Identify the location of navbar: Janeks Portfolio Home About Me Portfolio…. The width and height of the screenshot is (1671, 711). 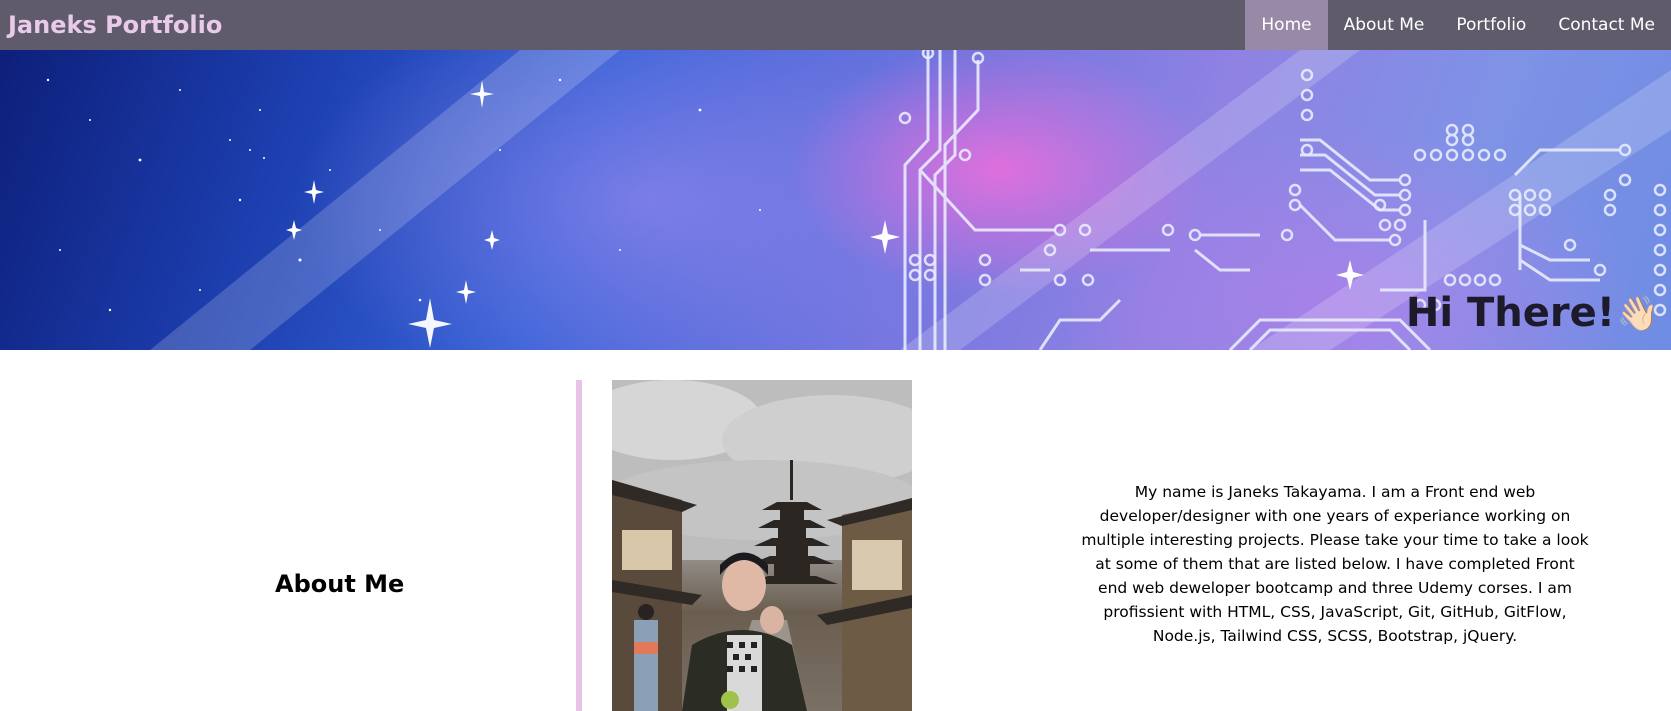
(835, 25).